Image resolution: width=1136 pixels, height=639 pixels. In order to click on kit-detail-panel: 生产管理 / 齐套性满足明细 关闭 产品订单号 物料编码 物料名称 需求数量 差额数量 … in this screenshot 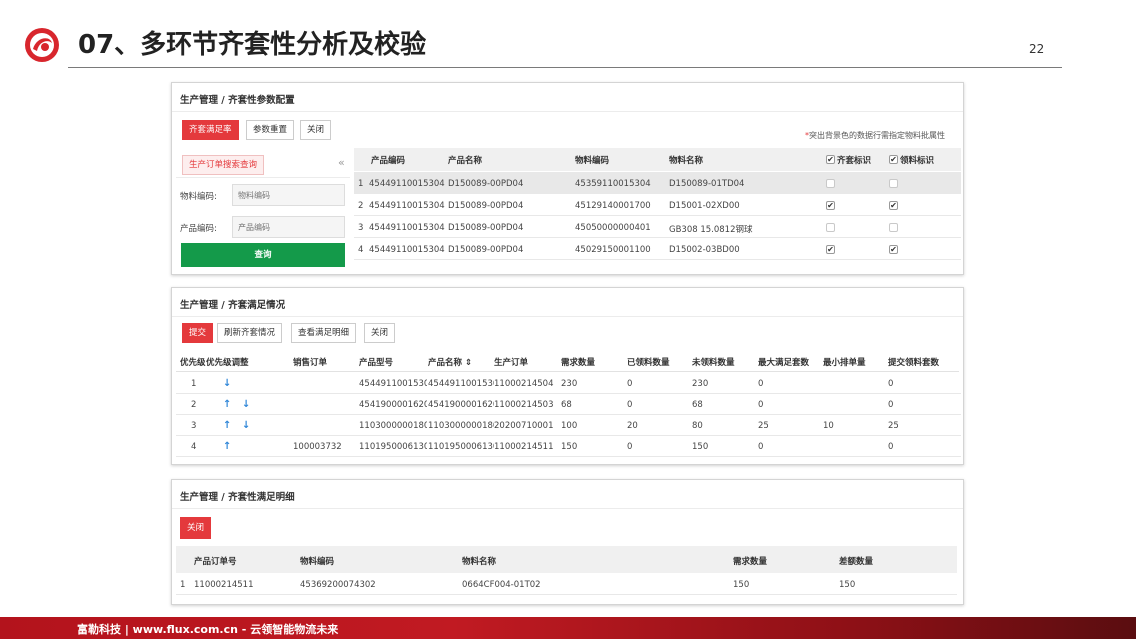, I will do `click(567, 542)`.